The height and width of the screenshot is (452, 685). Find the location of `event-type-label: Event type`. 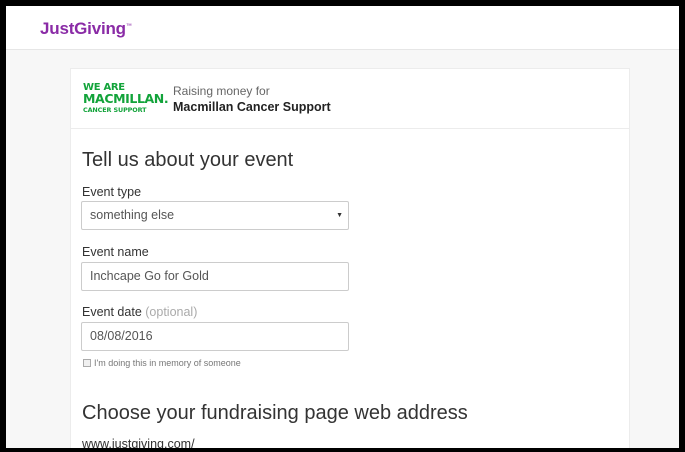

event-type-label: Event type is located at coordinates (112, 192).